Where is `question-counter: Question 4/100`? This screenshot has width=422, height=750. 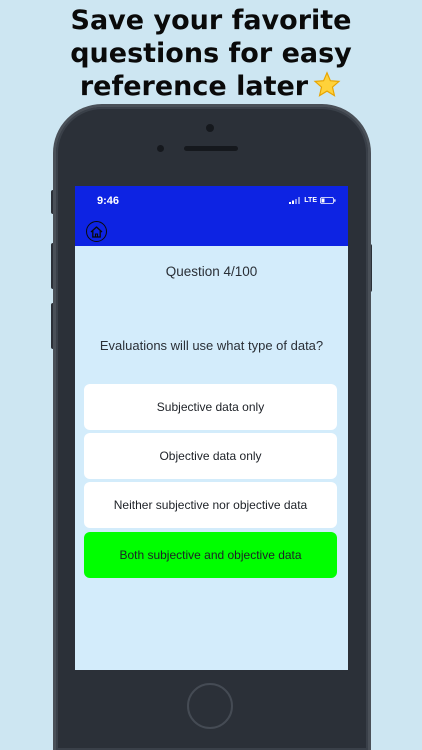
question-counter: Question 4/100 is located at coordinates (211, 271).